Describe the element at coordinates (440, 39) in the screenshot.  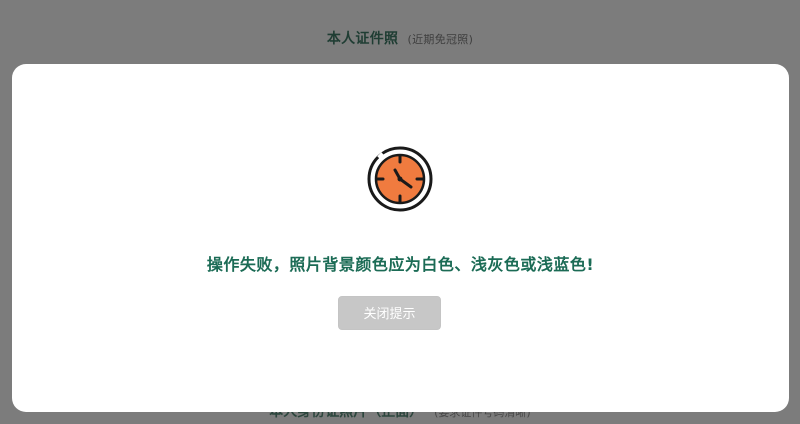
I see `photo-section-subtitle: (近期免冠照)` at that location.